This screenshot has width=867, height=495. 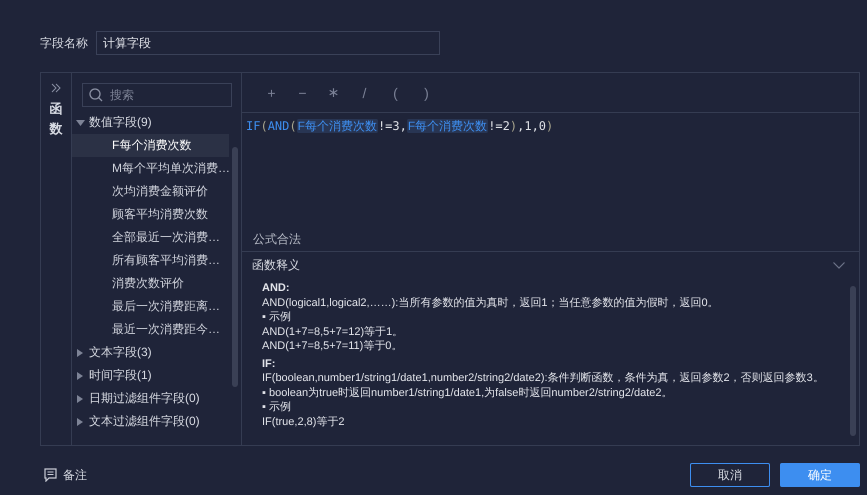 What do you see at coordinates (150, 214) in the screenshot?
I see `field-item: 顾客平均消费次数` at bounding box center [150, 214].